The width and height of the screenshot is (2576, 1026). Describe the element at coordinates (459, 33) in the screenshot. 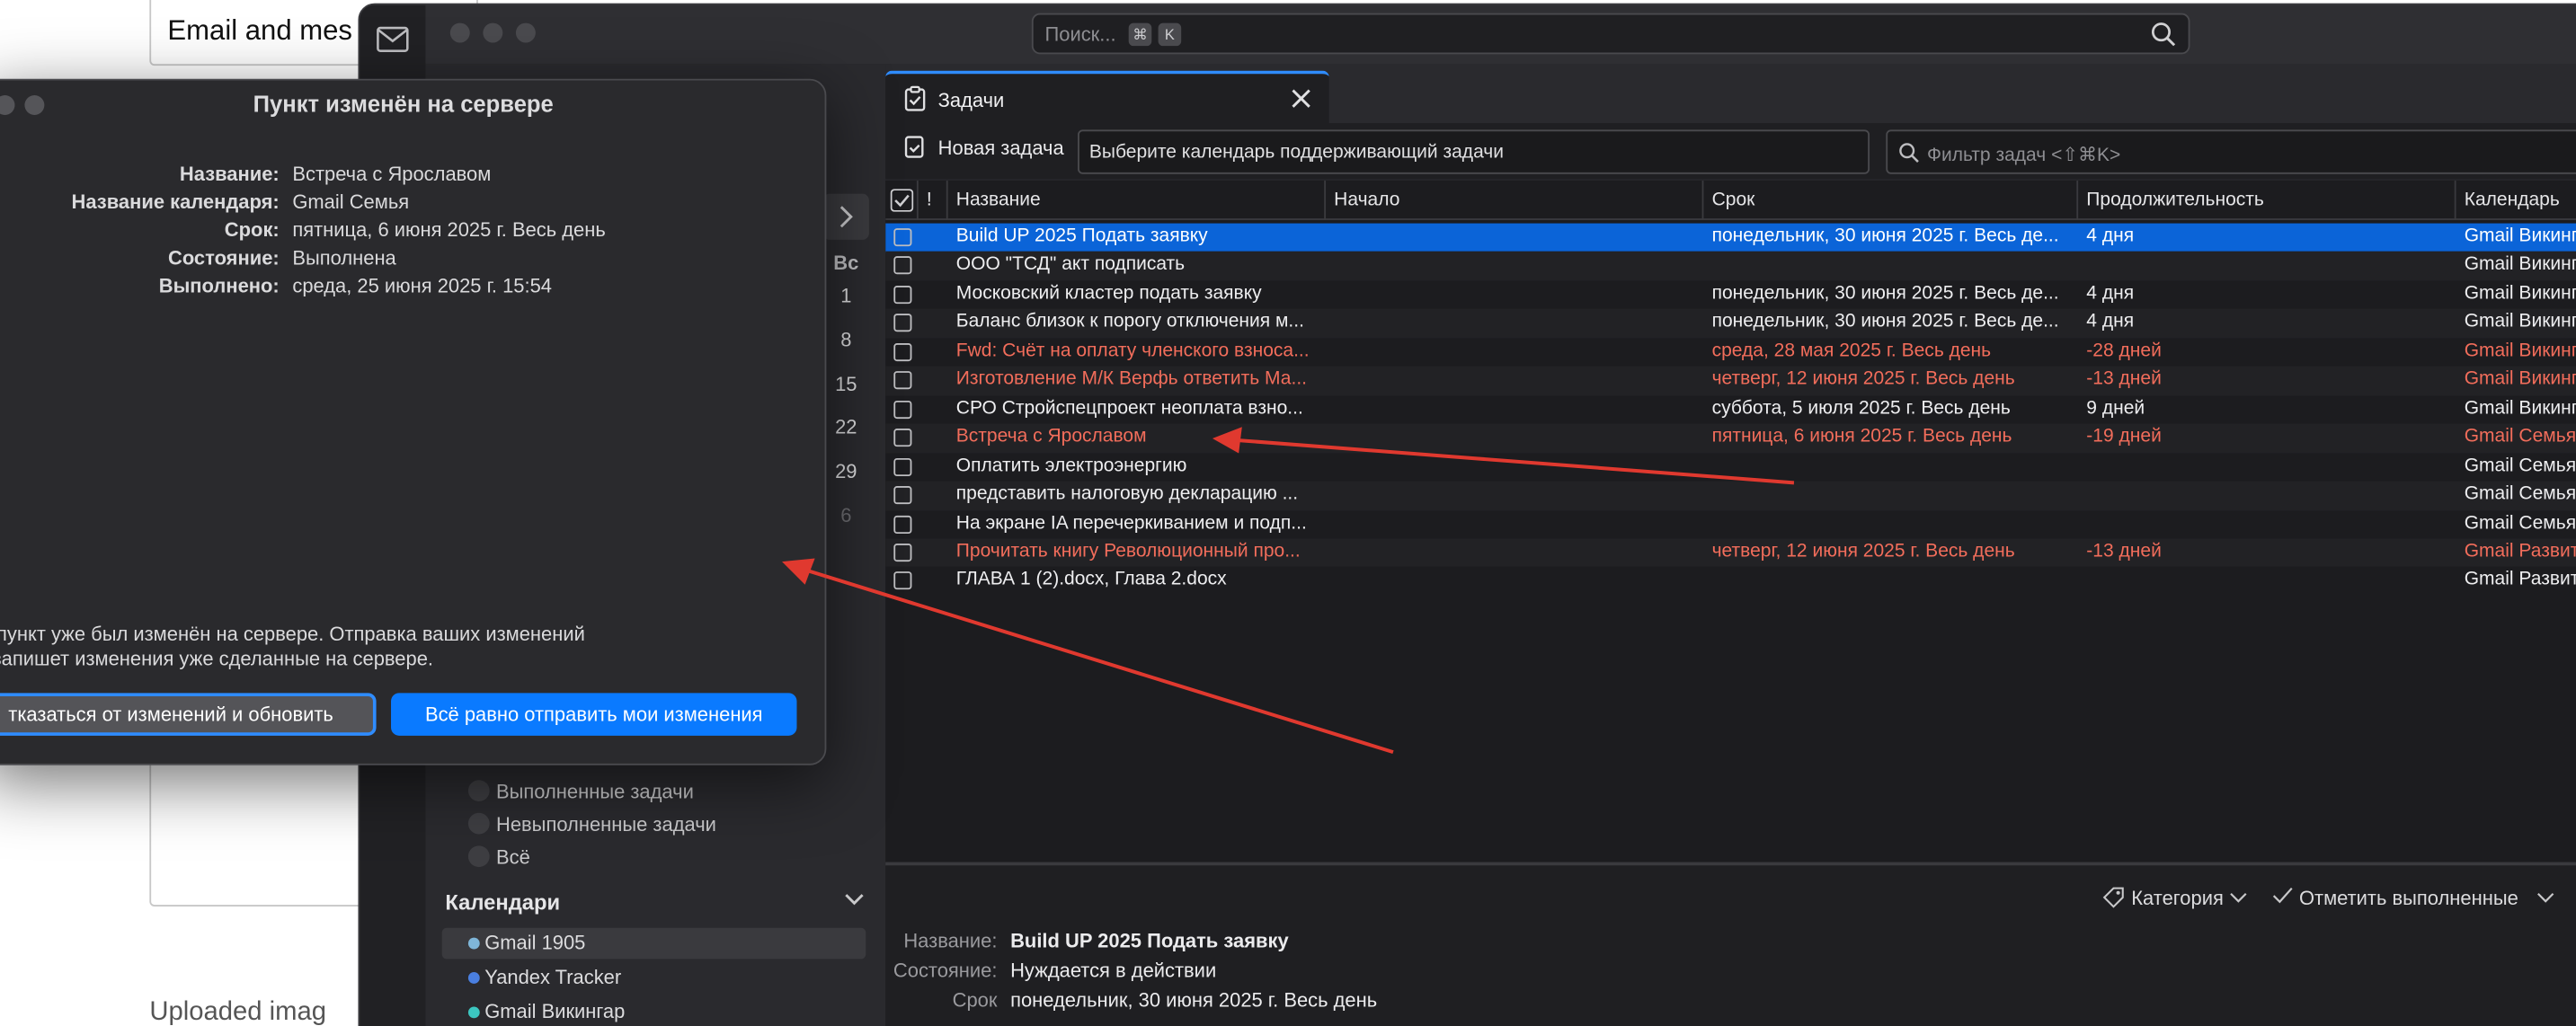

I see `window-close-dot` at that location.